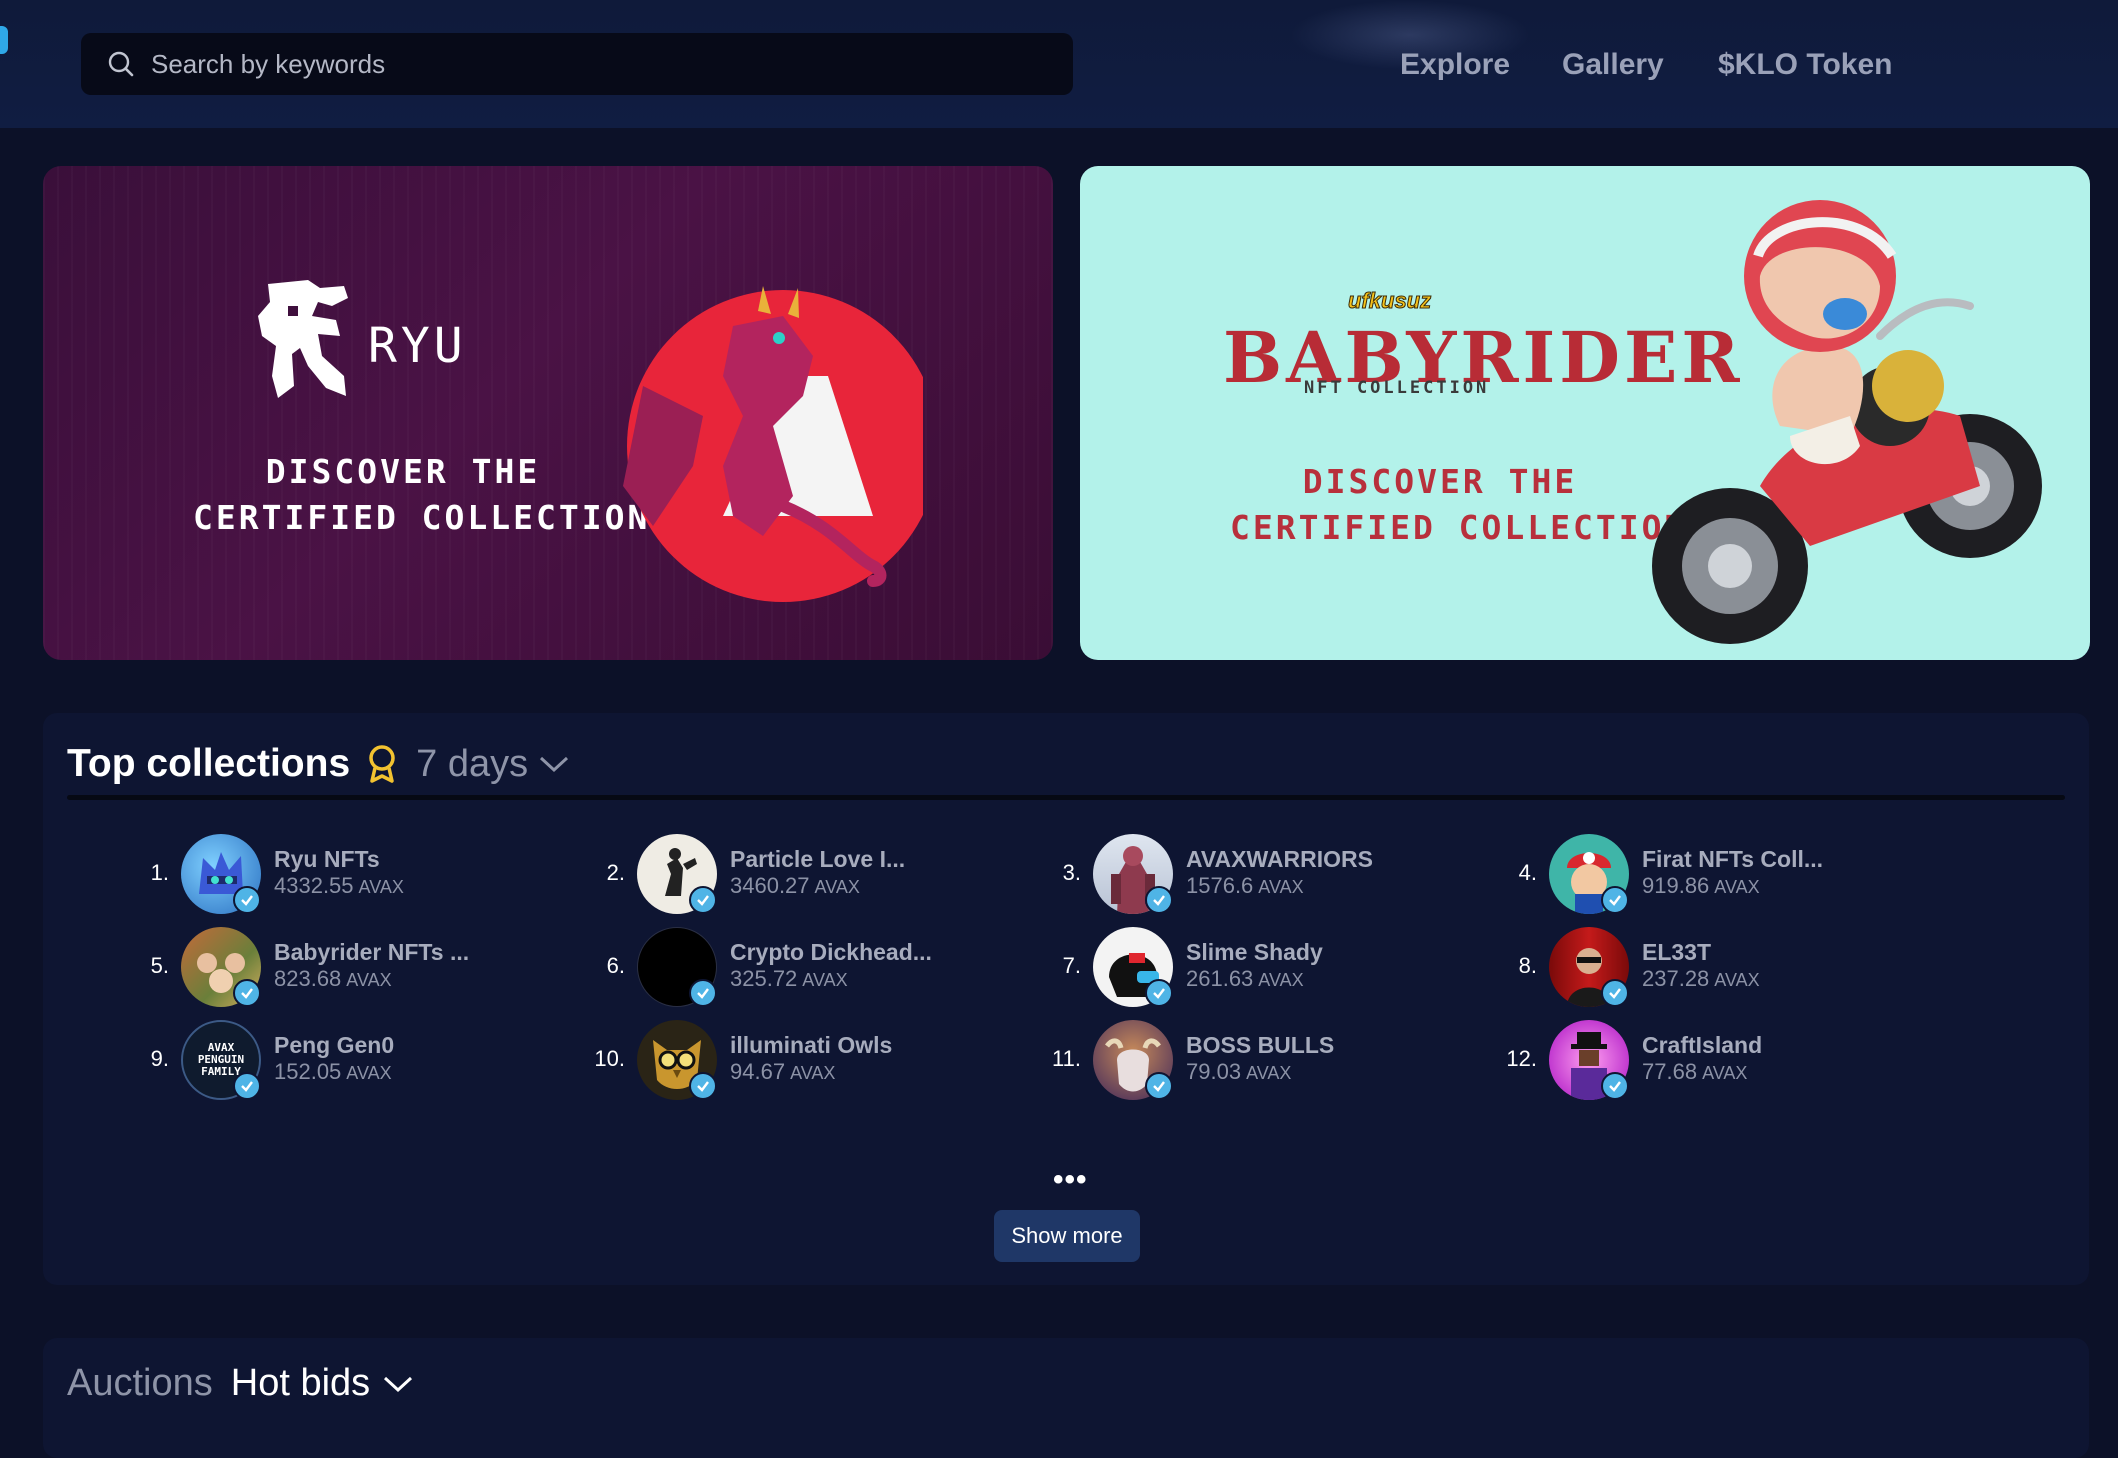 Image resolution: width=2118 pixels, height=1458 pixels. Describe the element at coordinates (334, 1045) in the screenshot. I see `collection-name: Peng Gen0` at that location.